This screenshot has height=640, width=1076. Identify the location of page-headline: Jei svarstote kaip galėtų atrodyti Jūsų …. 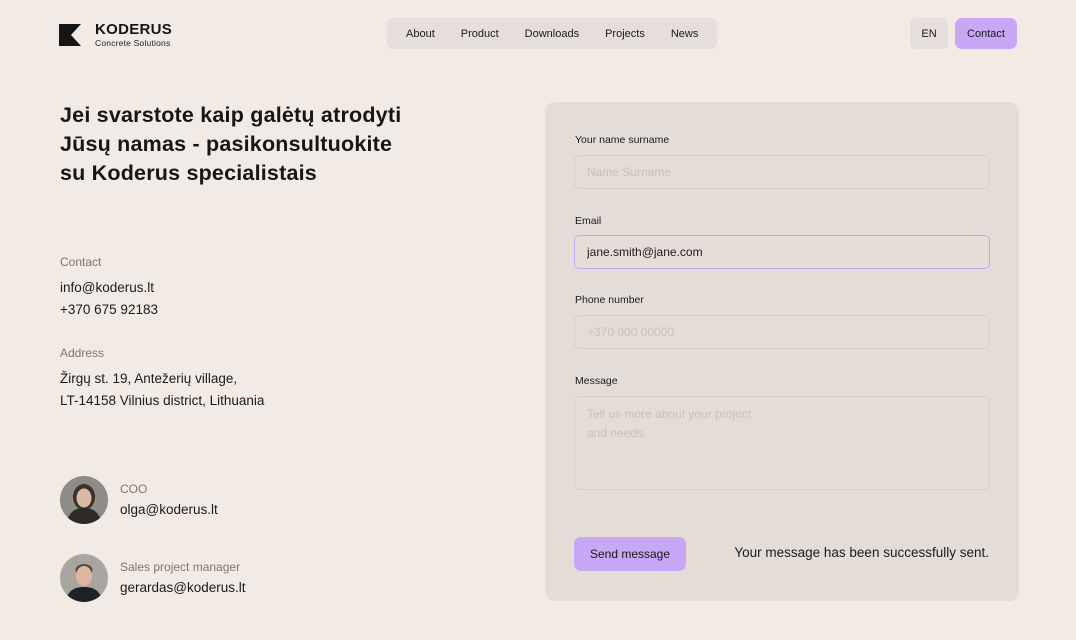
(270, 144).